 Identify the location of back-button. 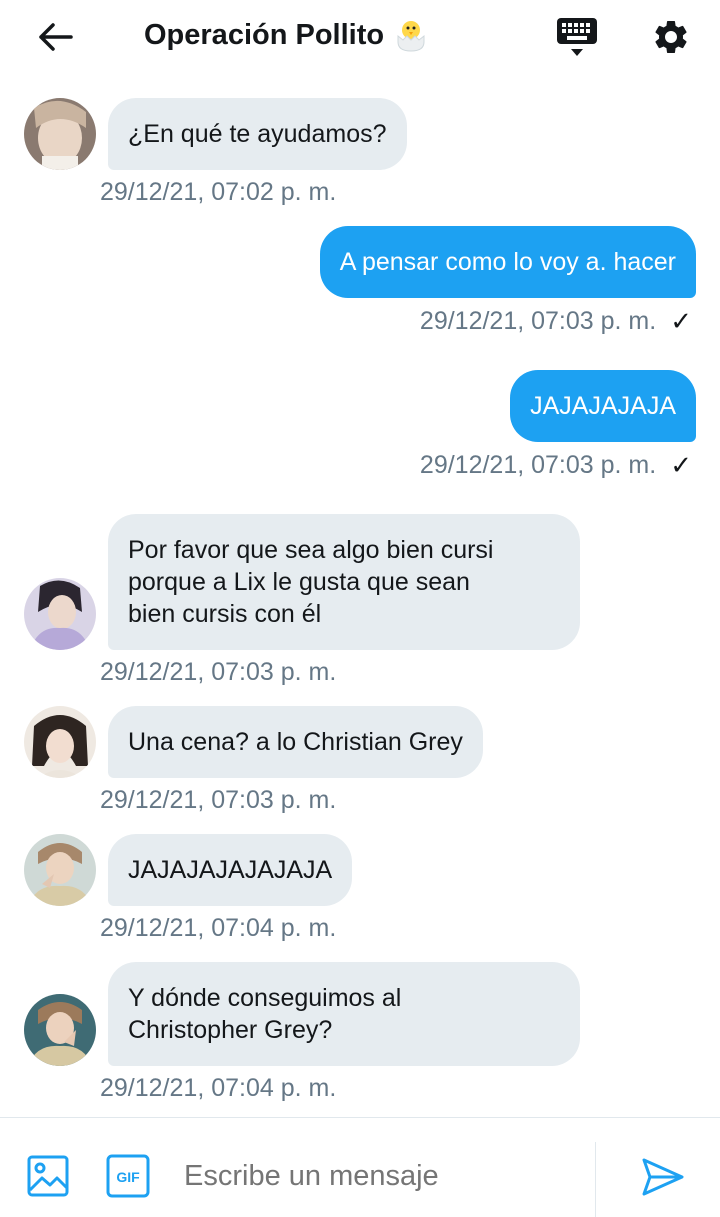
(55, 37).